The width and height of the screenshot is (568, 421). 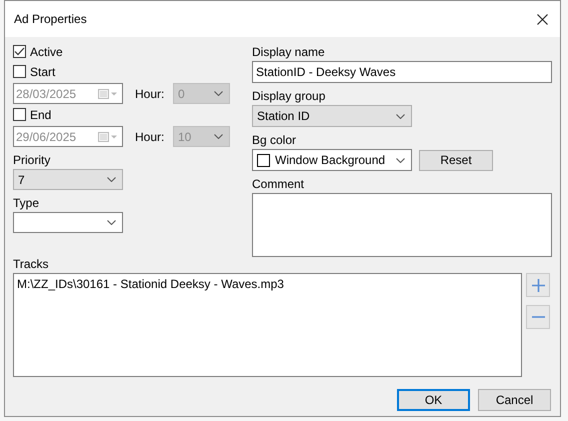 I want to click on field-label: Display name, so click(x=289, y=52).